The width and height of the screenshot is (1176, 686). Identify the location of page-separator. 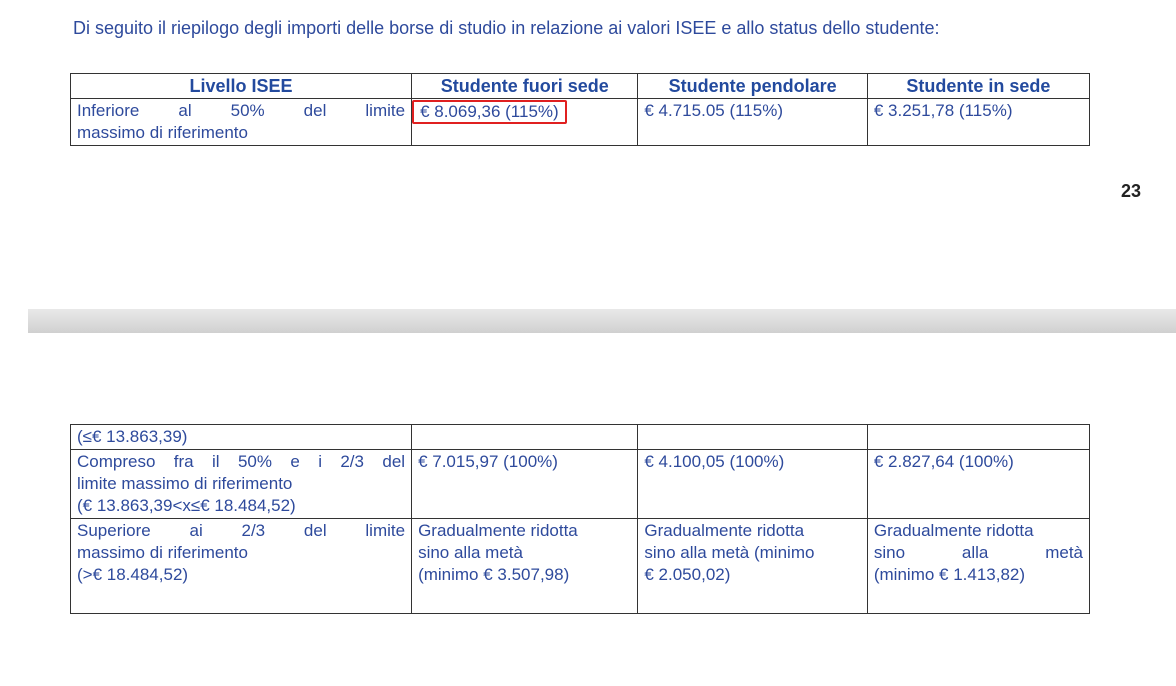
(602, 321).